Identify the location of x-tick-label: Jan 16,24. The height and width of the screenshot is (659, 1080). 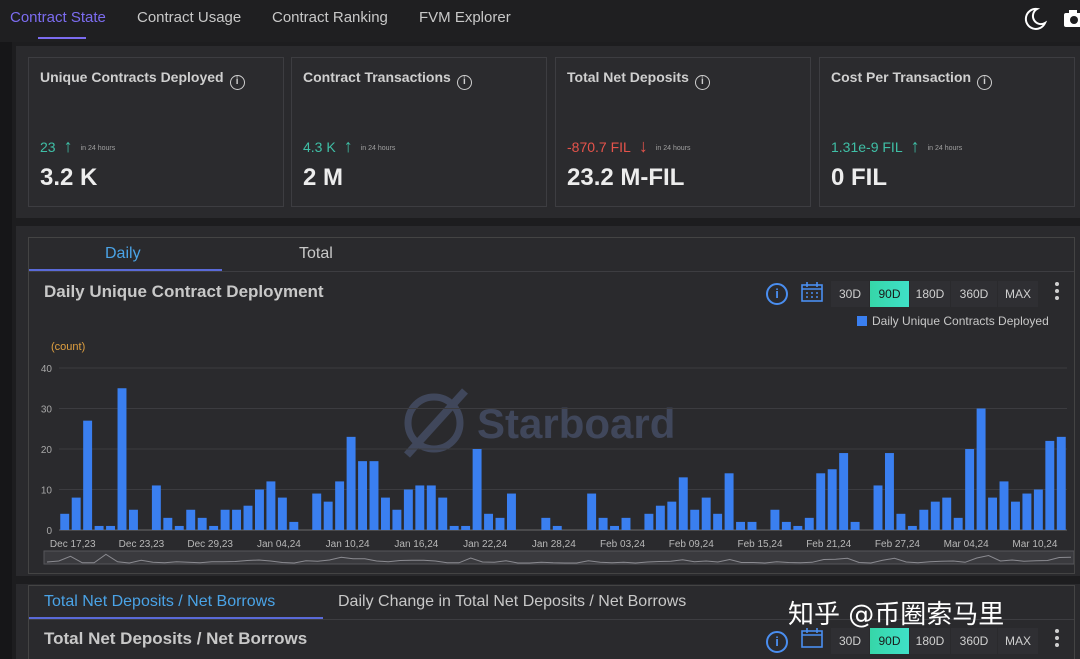
(416, 544).